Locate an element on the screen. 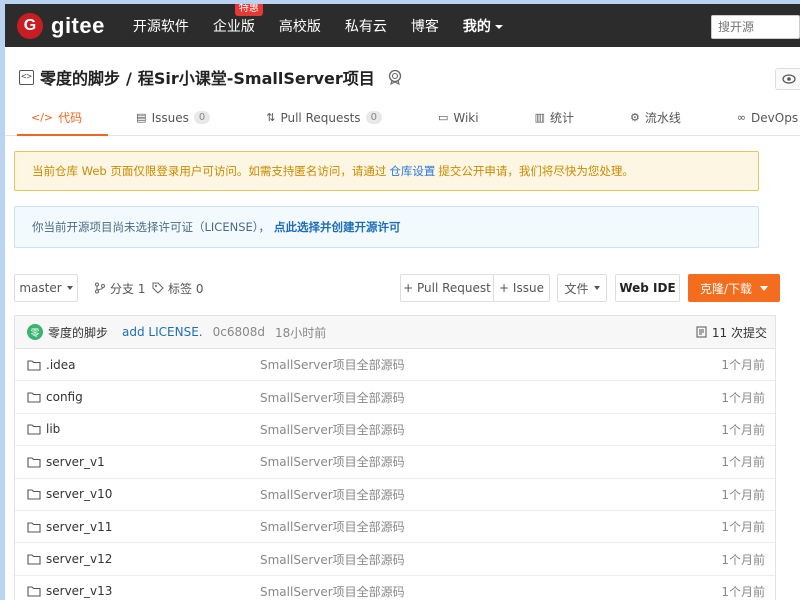 Image resolution: width=800 pixels, height=600 pixels. nav-item-mine: 我的 is located at coordinates (483, 26).